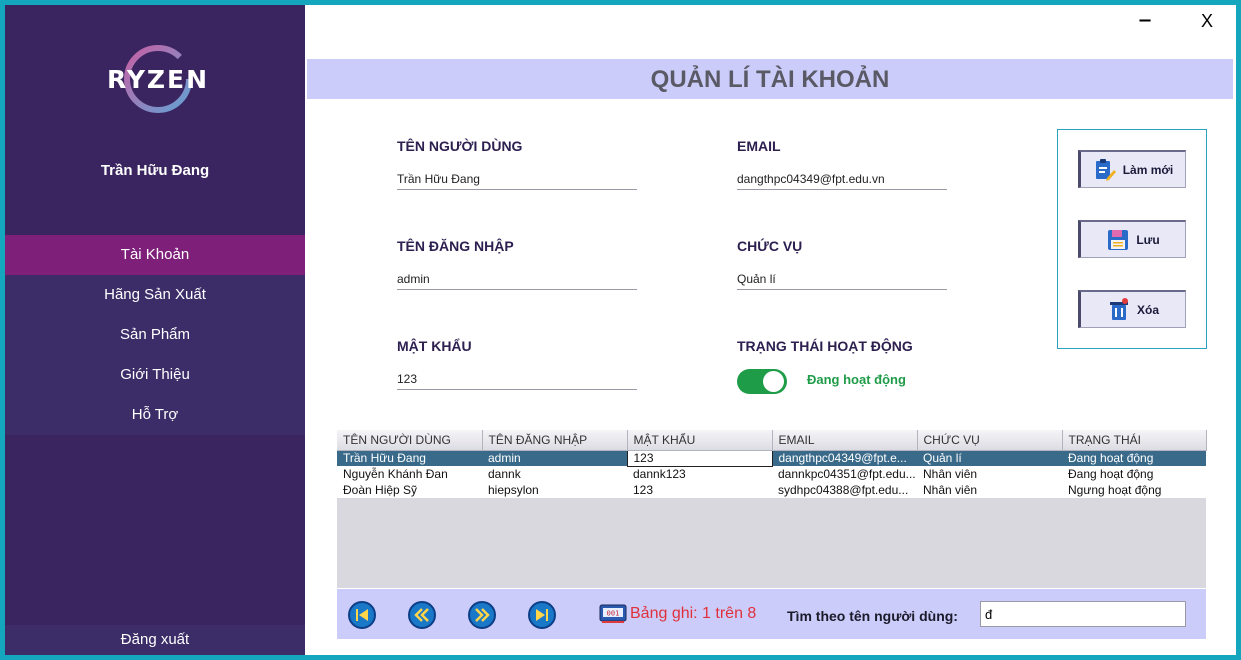 The height and width of the screenshot is (660, 1241). I want to click on clipboard-edit-icon, so click(1105, 169).